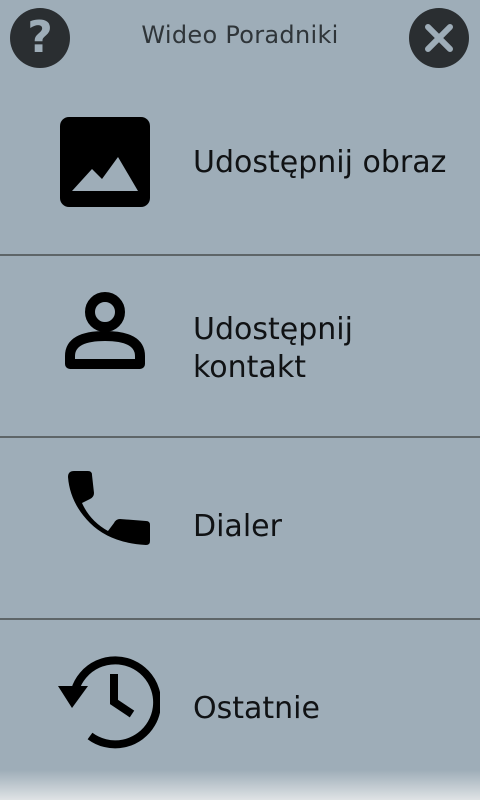 Image resolution: width=480 pixels, height=800 pixels. What do you see at coordinates (240, 785) in the screenshot?
I see `bottom-fade` at bounding box center [240, 785].